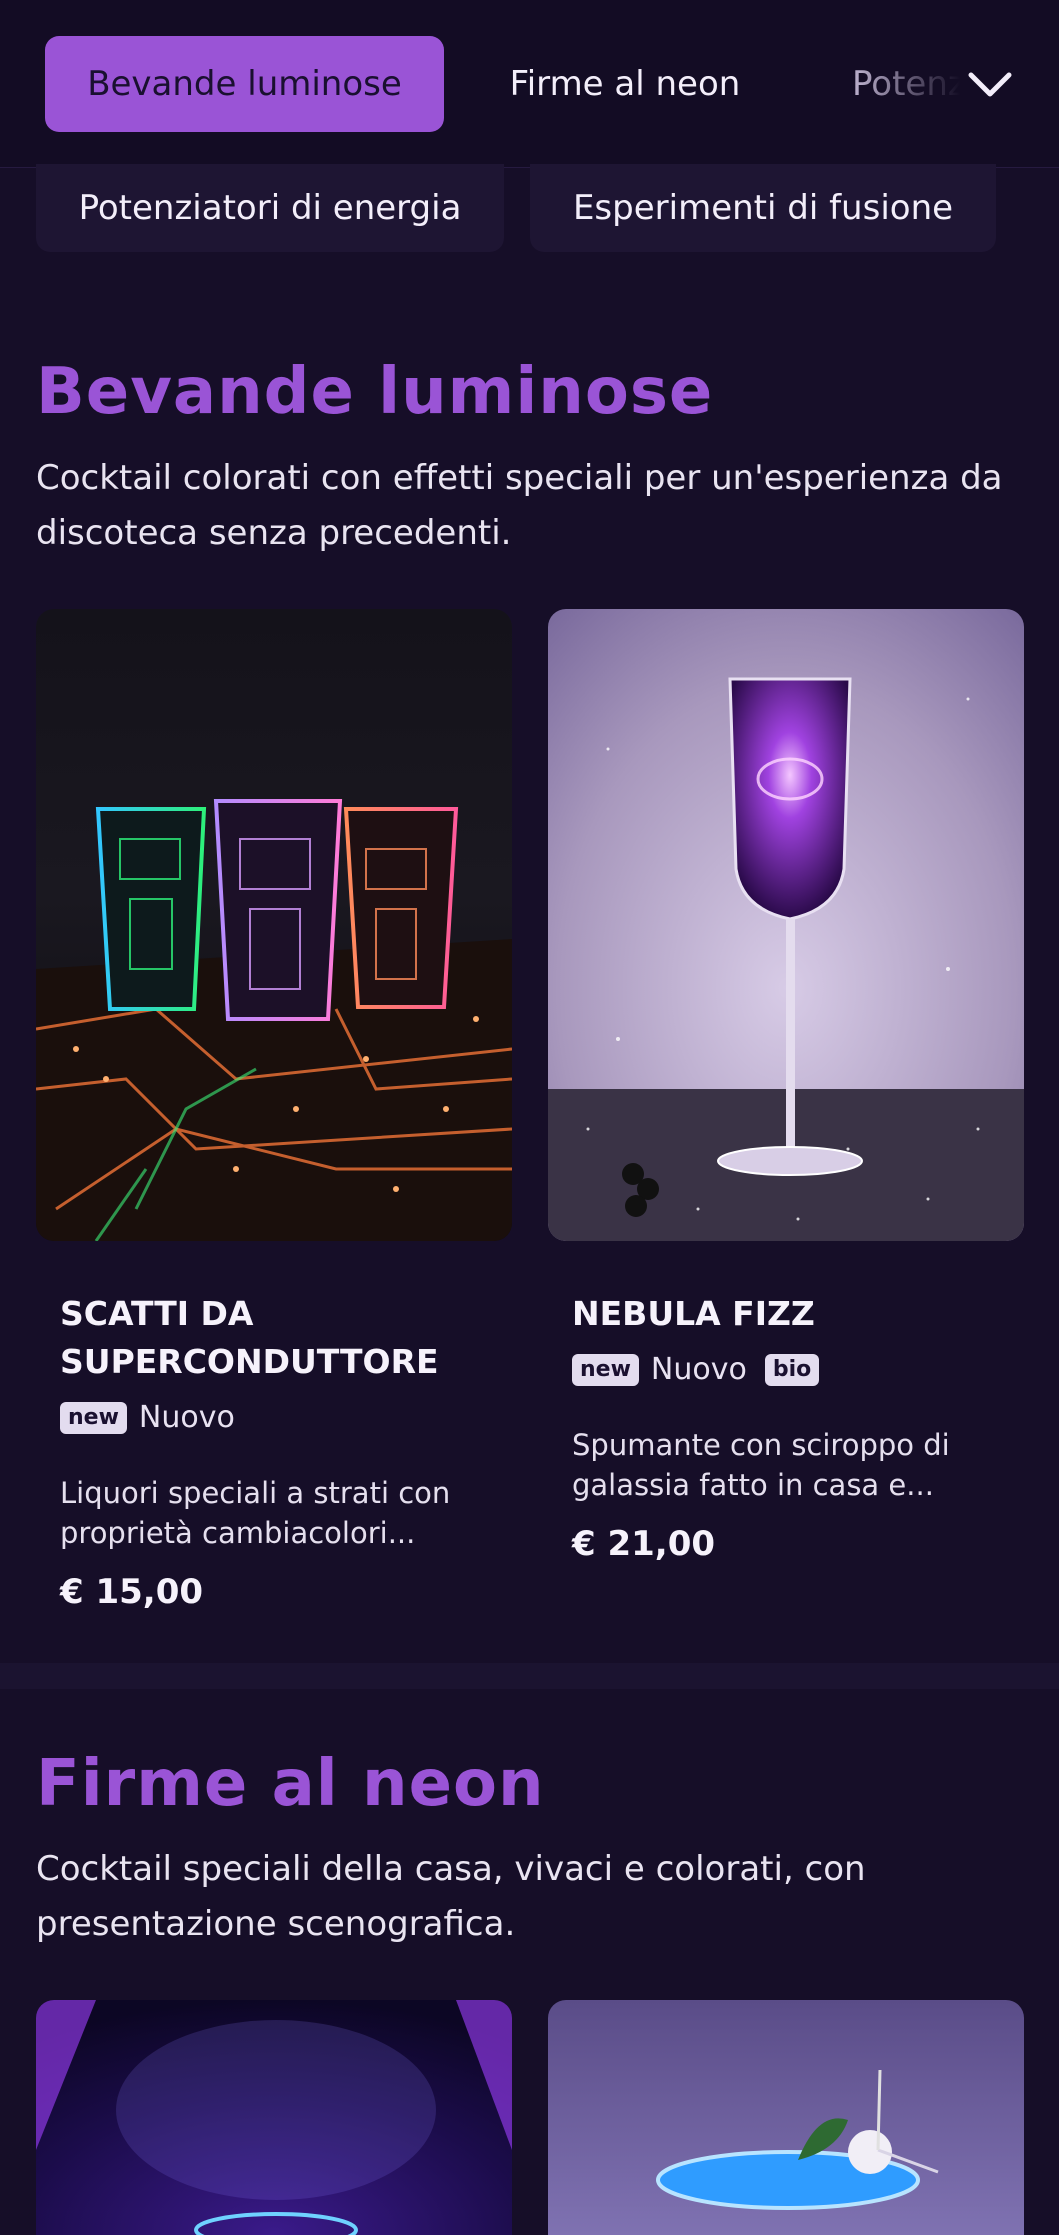 Image resolution: width=1059 pixels, height=2235 pixels. I want to click on item-price: € 15,00, so click(132, 1592).